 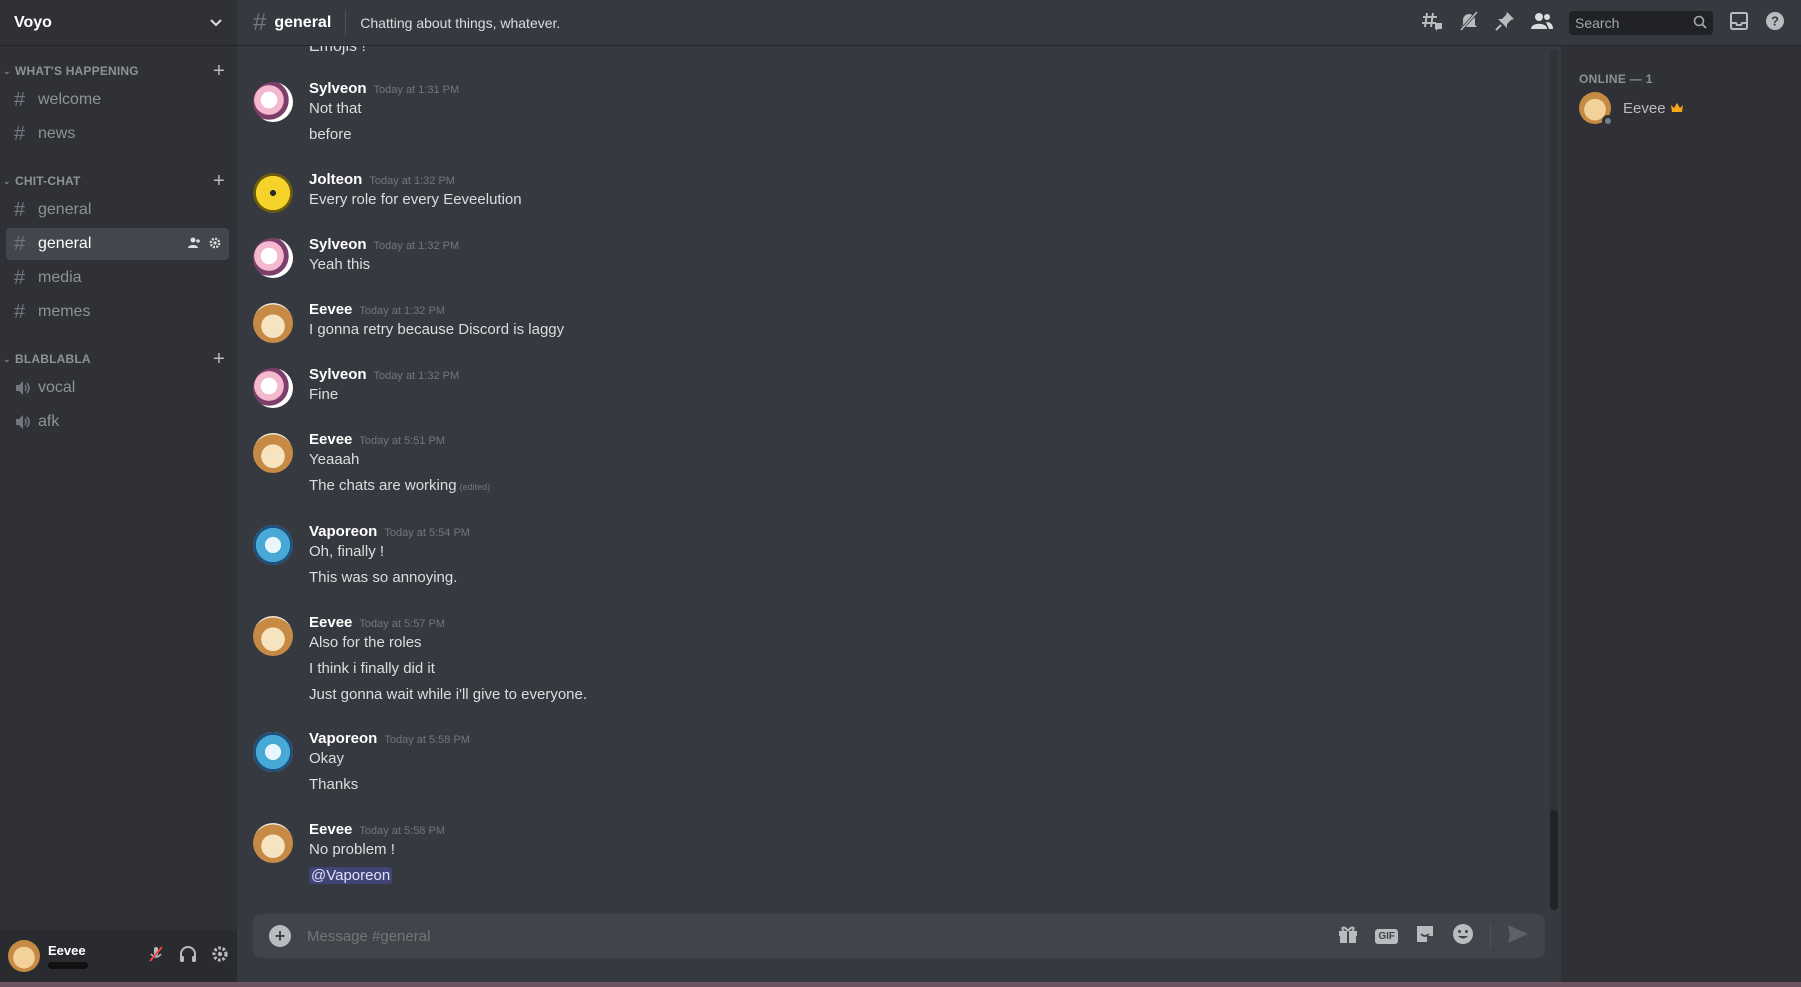 What do you see at coordinates (216, 23) in the screenshot?
I see `chevron-down-icon` at bounding box center [216, 23].